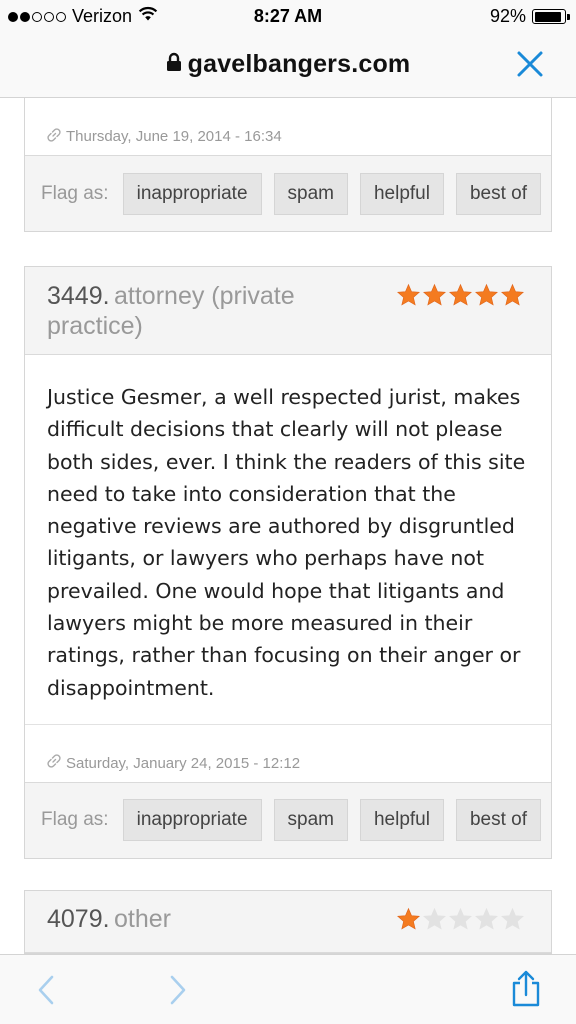 This screenshot has height=1024, width=576. I want to click on lock-icon, so click(174, 64).